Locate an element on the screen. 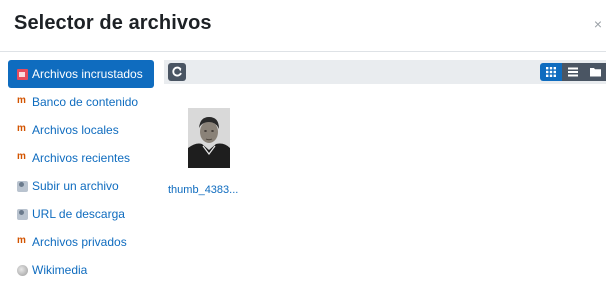 The width and height of the screenshot is (606, 286). sidebar-item-label: Archivos privados is located at coordinates (79, 242).